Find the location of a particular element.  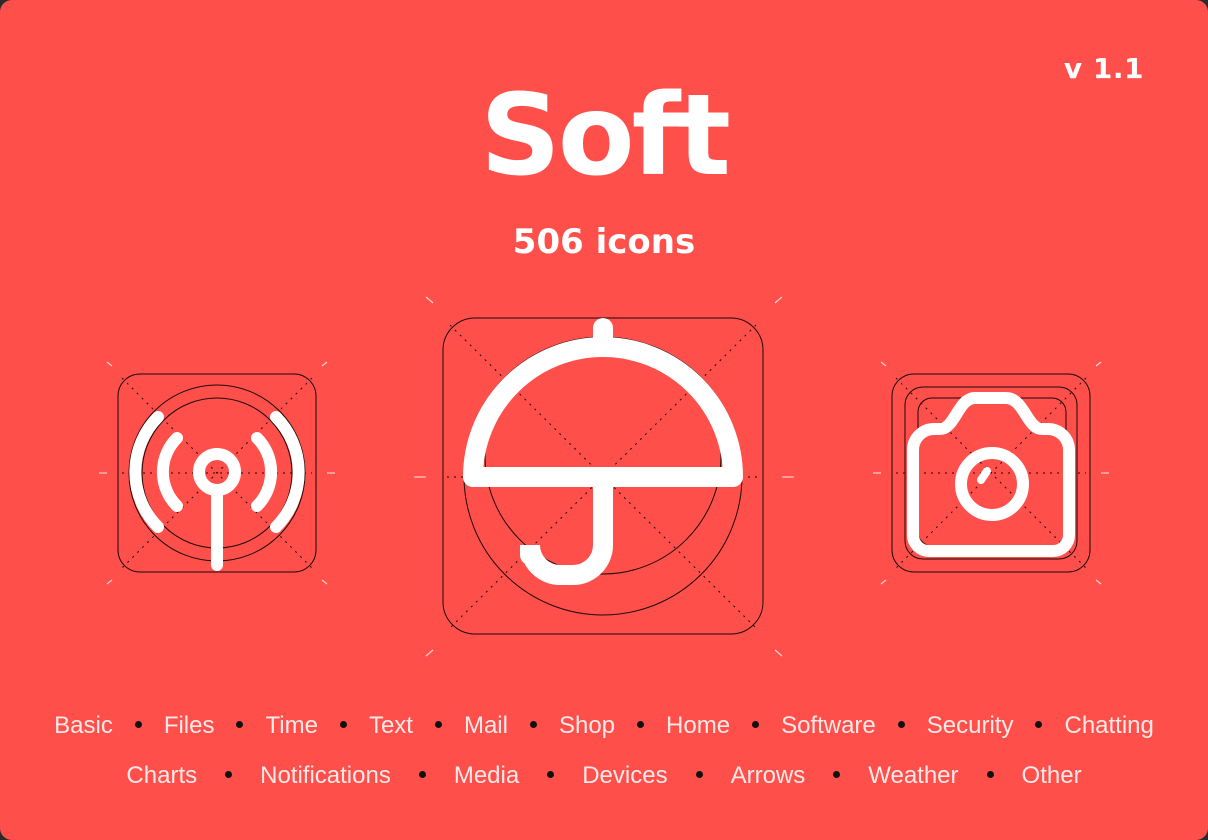

category-arrows: Arrows is located at coordinates (768, 775).